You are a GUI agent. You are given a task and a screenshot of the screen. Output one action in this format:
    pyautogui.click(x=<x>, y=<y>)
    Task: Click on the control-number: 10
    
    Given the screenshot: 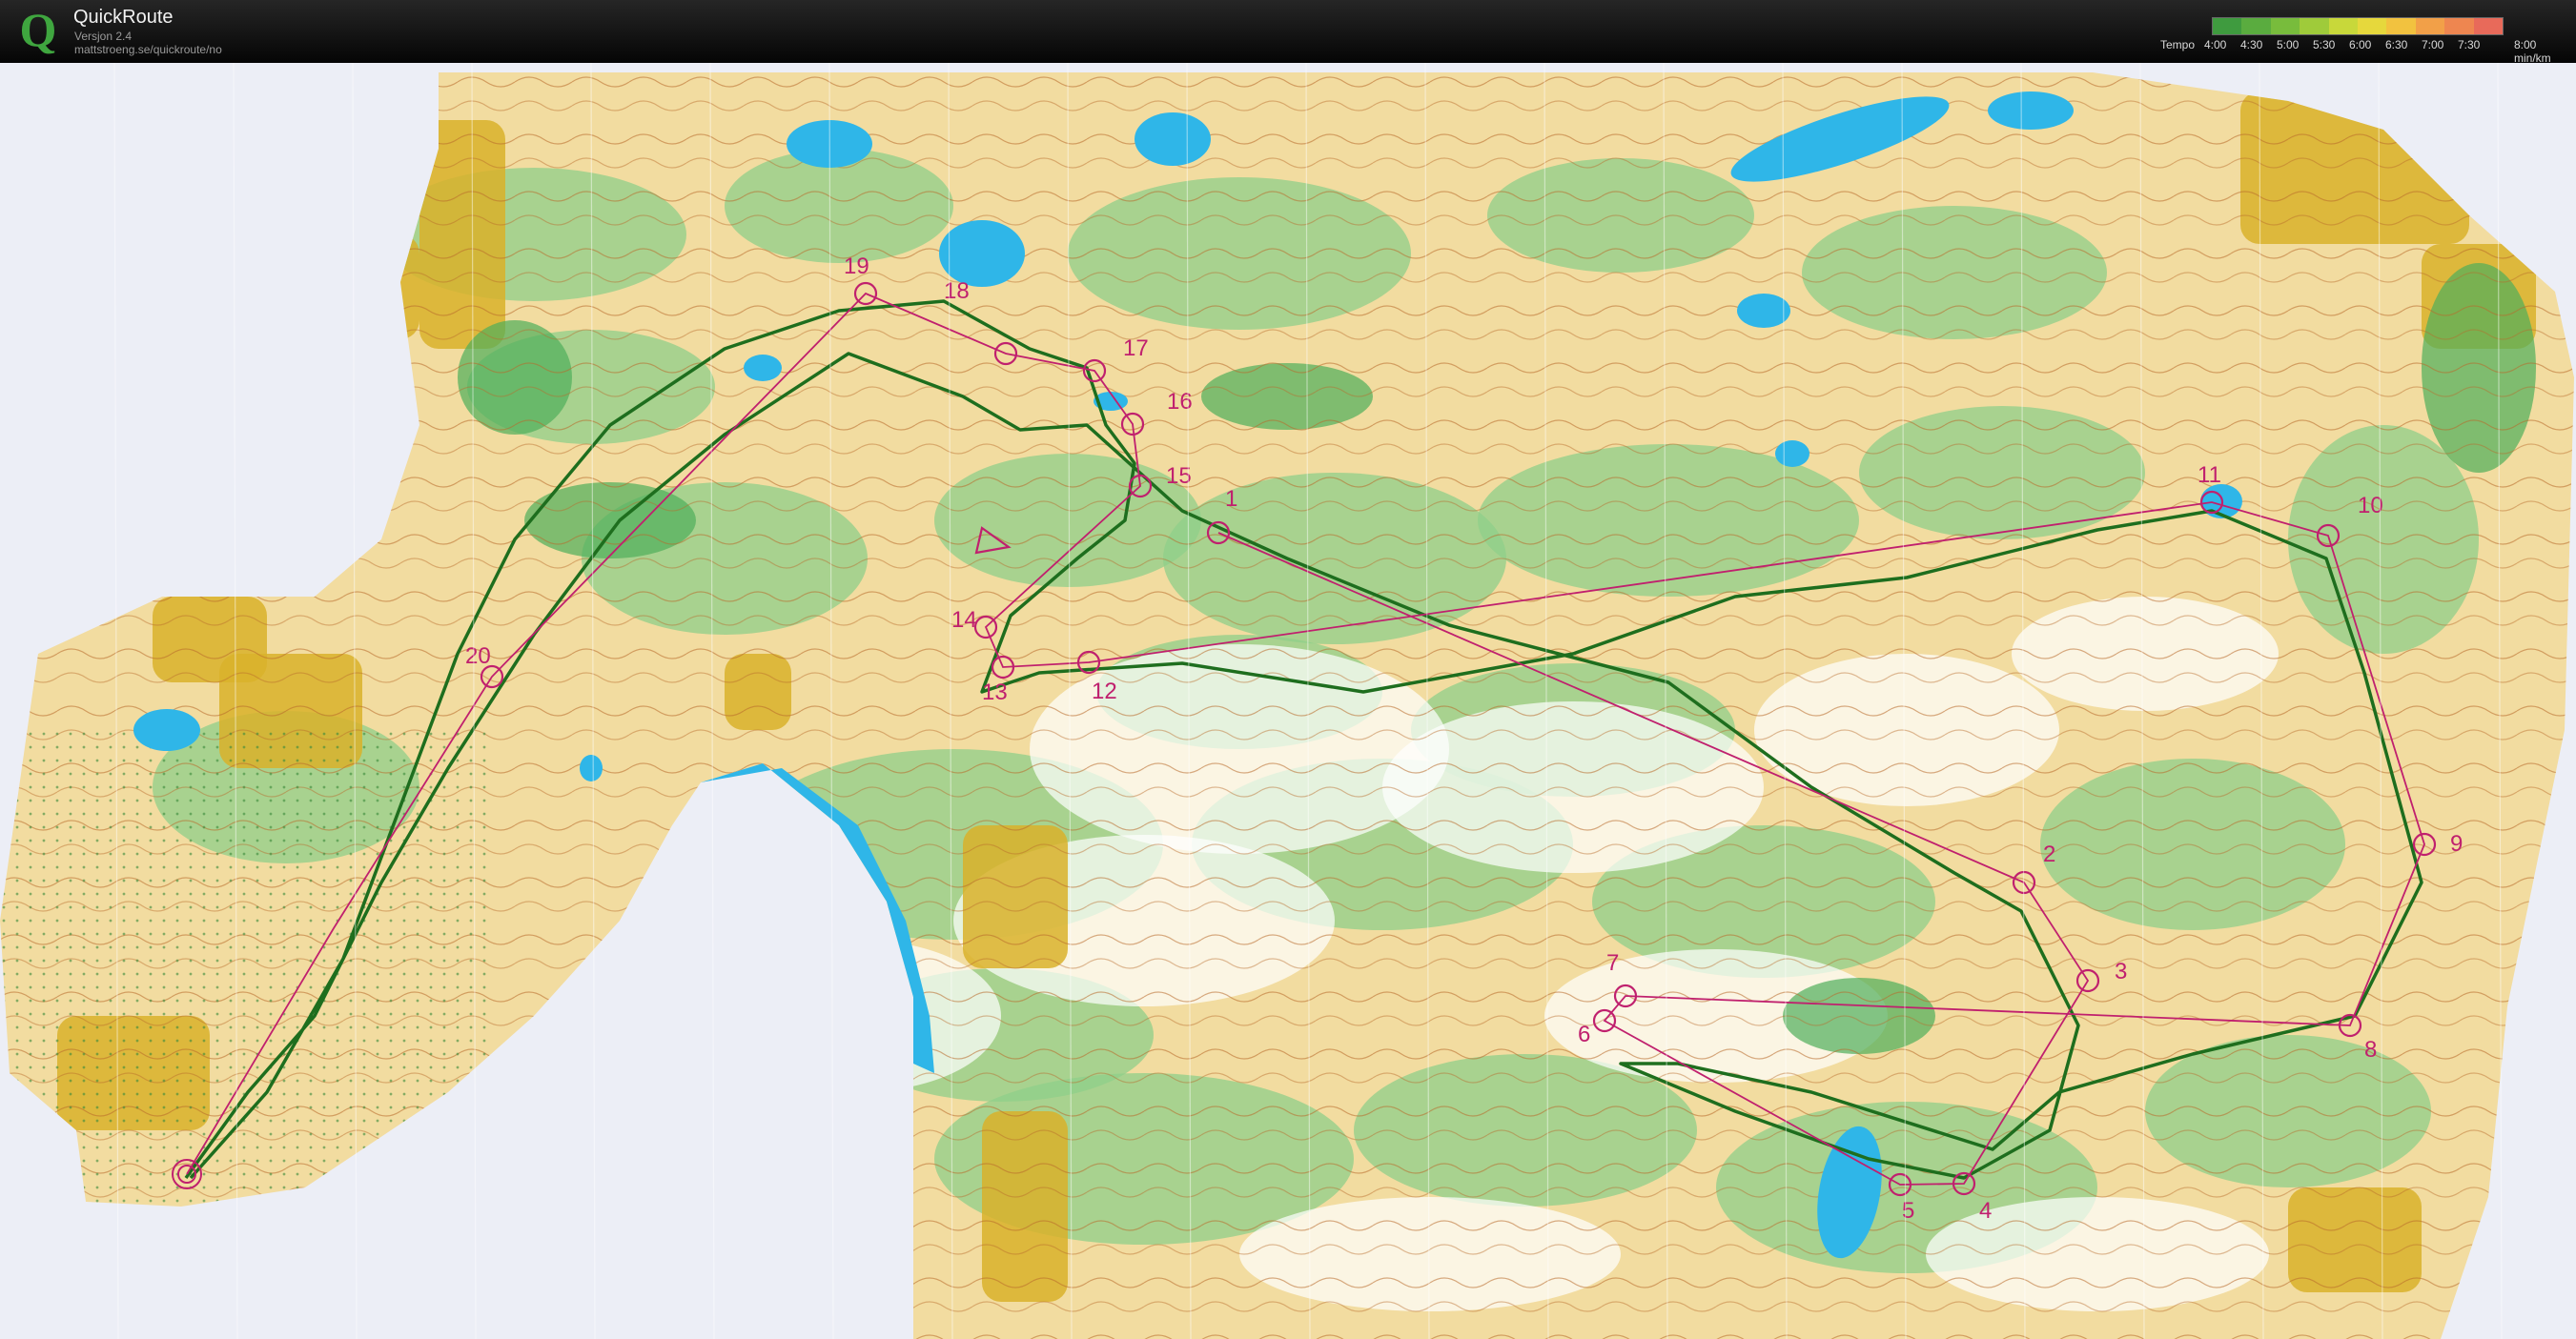 What is the action you would take?
    pyautogui.click(x=2370, y=505)
    